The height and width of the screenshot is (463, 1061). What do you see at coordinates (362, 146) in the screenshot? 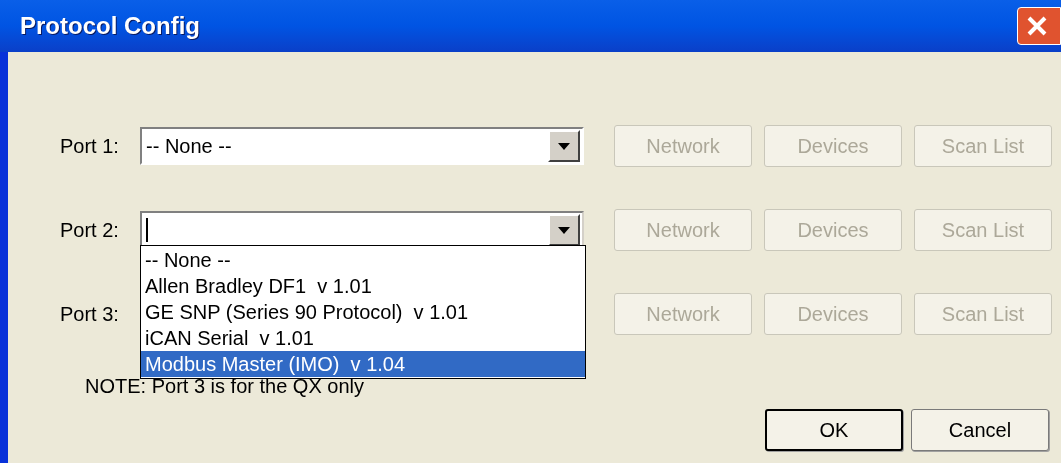
I see `port-dropdown: -- None --` at bounding box center [362, 146].